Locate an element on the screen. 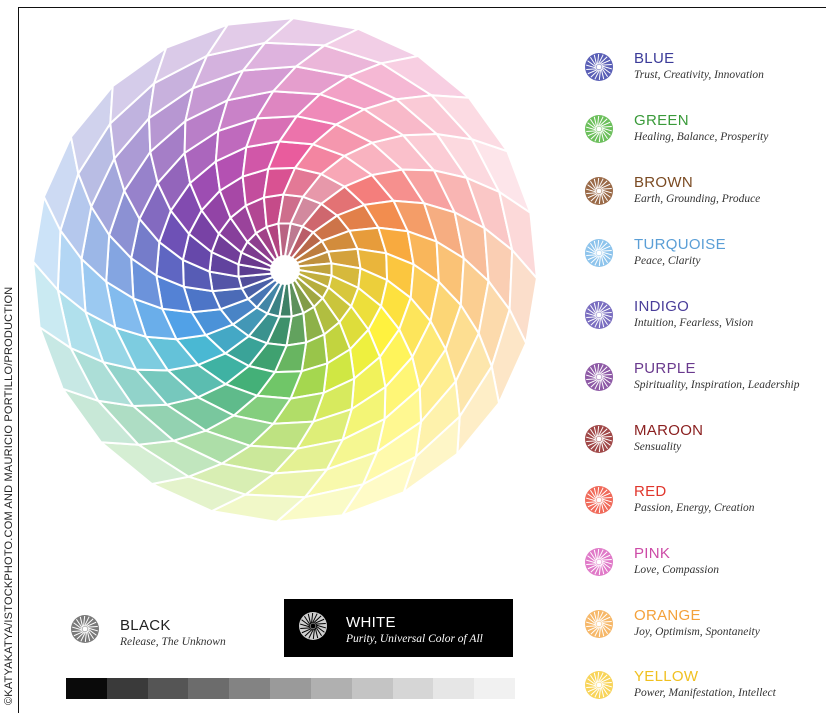  maroon-flower-icon is located at coordinates (599, 439).